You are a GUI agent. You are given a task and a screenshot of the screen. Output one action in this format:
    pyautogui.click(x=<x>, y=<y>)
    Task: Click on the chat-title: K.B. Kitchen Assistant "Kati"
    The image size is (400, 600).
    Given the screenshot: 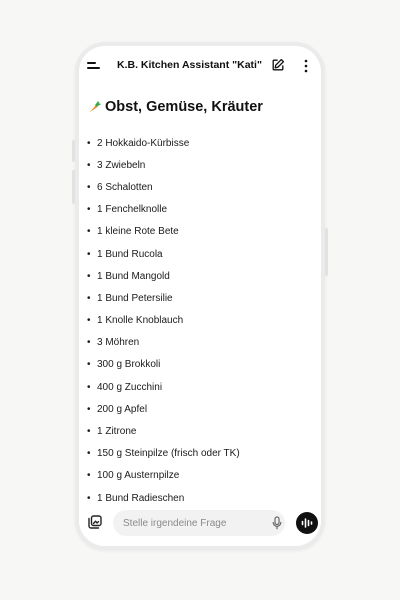 What is the action you would take?
    pyautogui.click(x=189, y=65)
    